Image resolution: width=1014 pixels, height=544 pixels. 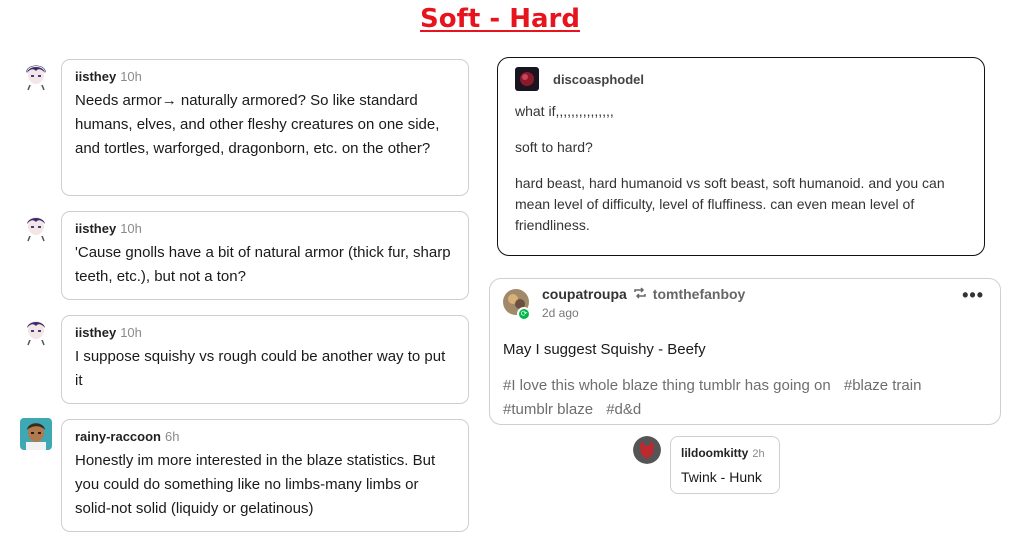 What do you see at coordinates (500, 19) in the screenshot?
I see `page-title: Soft - Hard` at bounding box center [500, 19].